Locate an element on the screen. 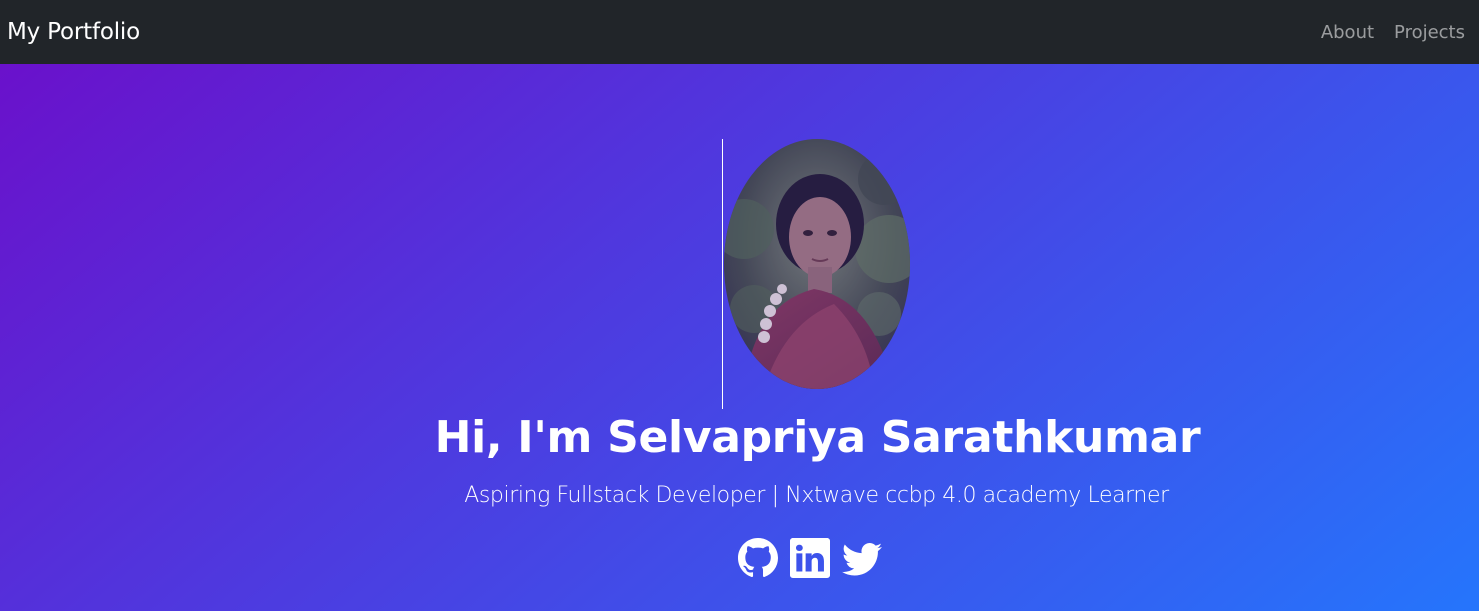  social-links is located at coordinates (815, 558).